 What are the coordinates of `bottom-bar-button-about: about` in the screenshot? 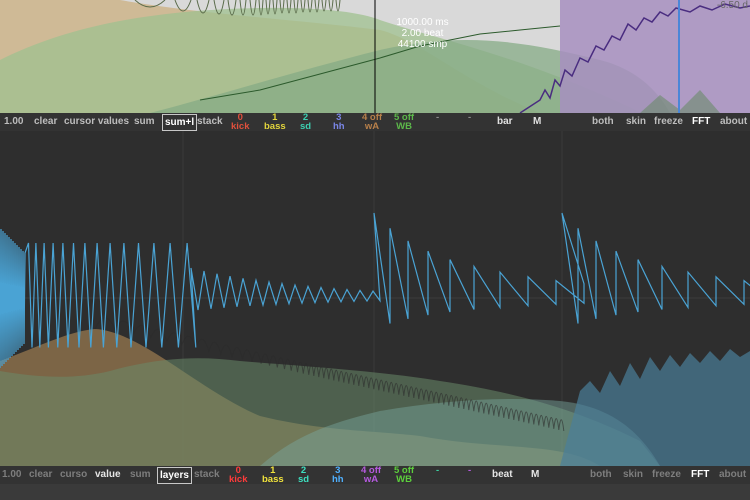 It's located at (732, 475).